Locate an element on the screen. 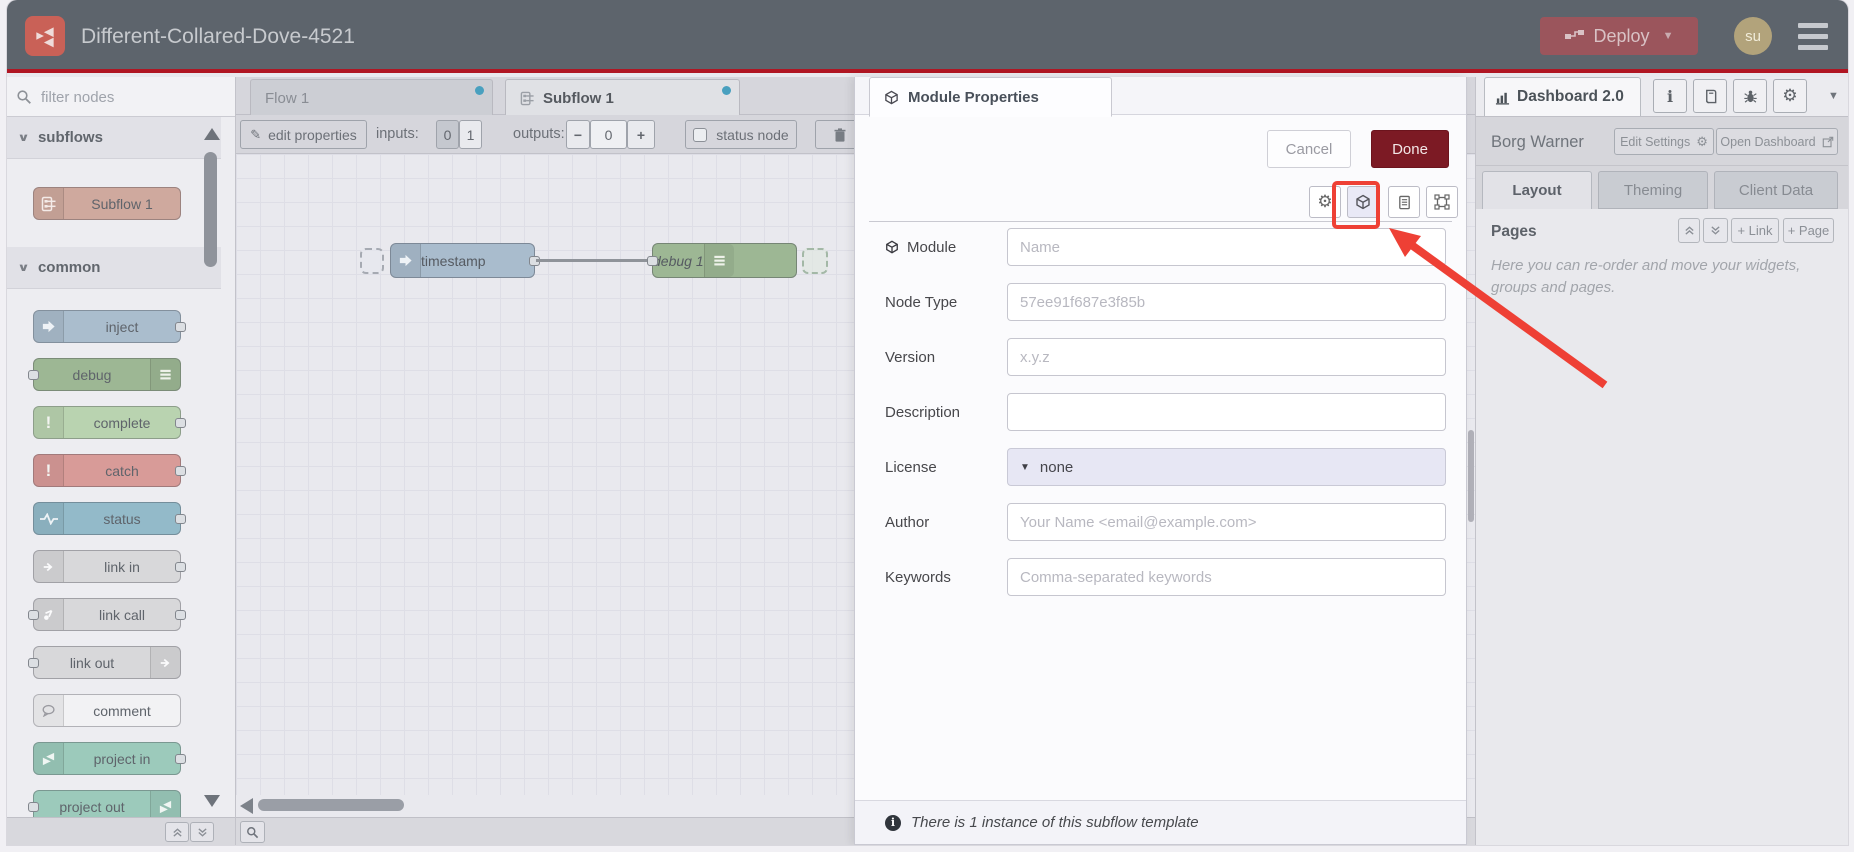 The image size is (1854, 852). outputs-increase-button: + is located at coordinates (641, 134).